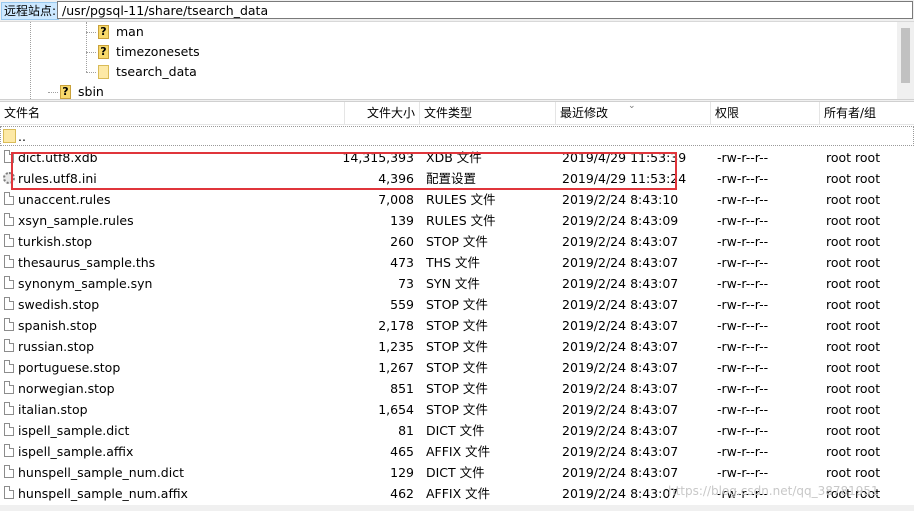 The height and width of the screenshot is (511, 914). What do you see at coordinates (382, 113) in the screenshot?
I see `column-header-size: 文件大小` at bounding box center [382, 113].